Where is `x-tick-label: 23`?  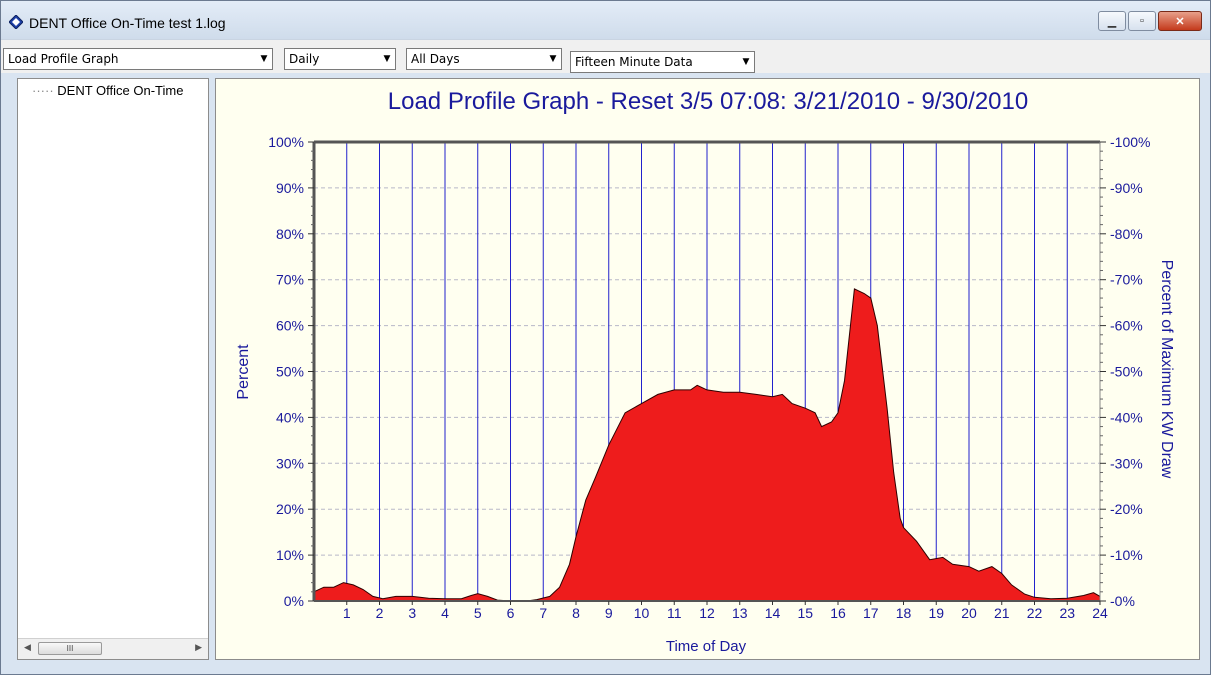 x-tick-label: 23 is located at coordinates (1067, 613).